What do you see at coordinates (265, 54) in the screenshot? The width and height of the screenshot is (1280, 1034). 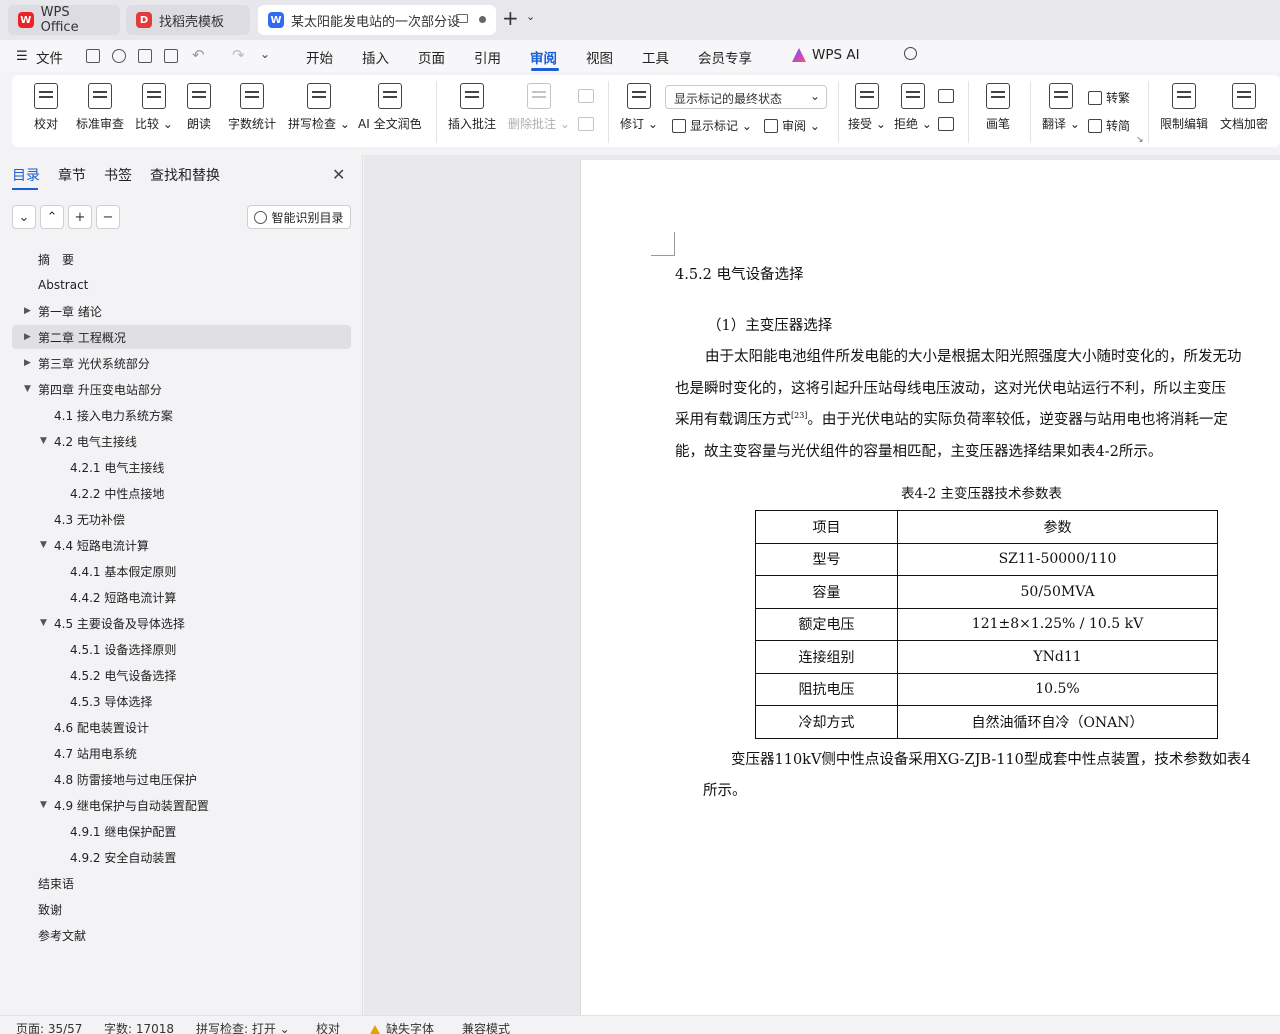 I see `more-chevron-icon: ⌄` at bounding box center [265, 54].